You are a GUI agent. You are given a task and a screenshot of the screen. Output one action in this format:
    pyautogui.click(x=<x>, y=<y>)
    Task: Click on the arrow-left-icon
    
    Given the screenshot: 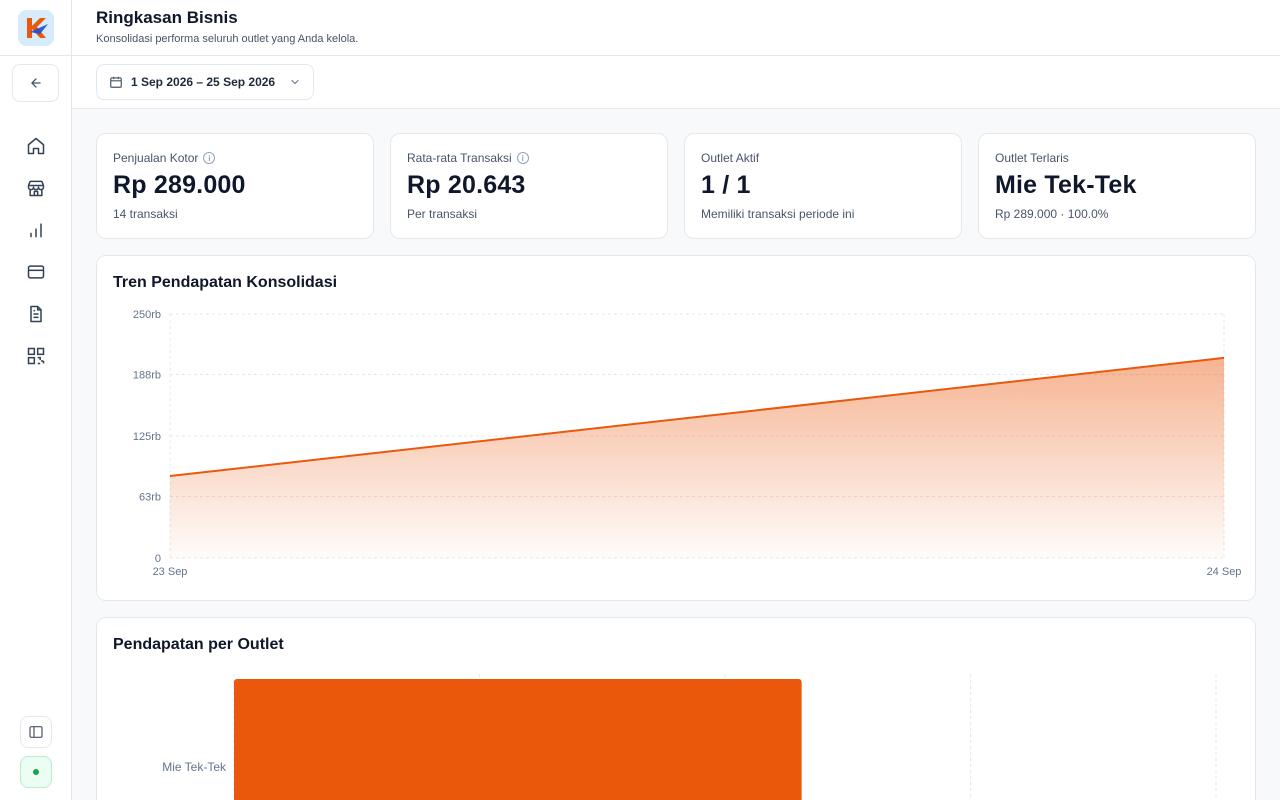 What is the action you would take?
    pyautogui.click(x=35, y=83)
    